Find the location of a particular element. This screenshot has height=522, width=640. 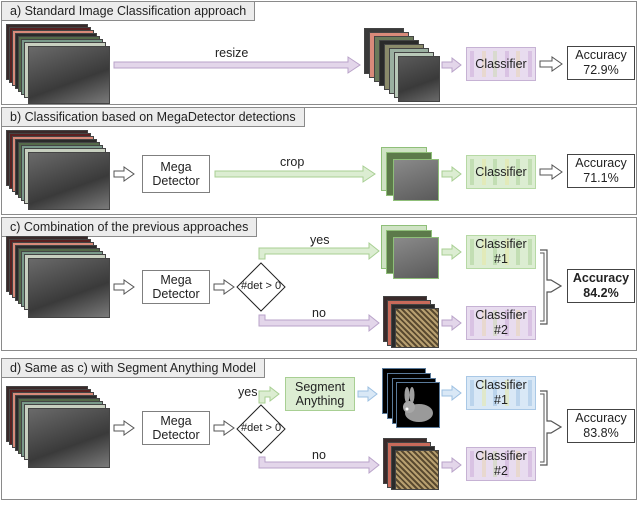

yes-label-c: yes is located at coordinates (320, 240).